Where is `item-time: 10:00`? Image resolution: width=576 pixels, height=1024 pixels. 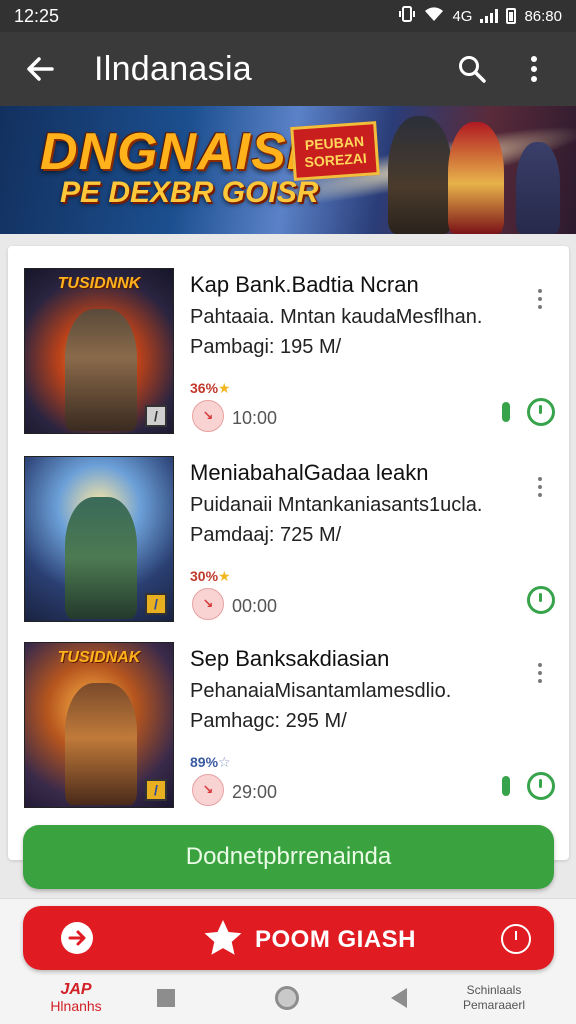
item-time: 10:00 is located at coordinates (255, 418).